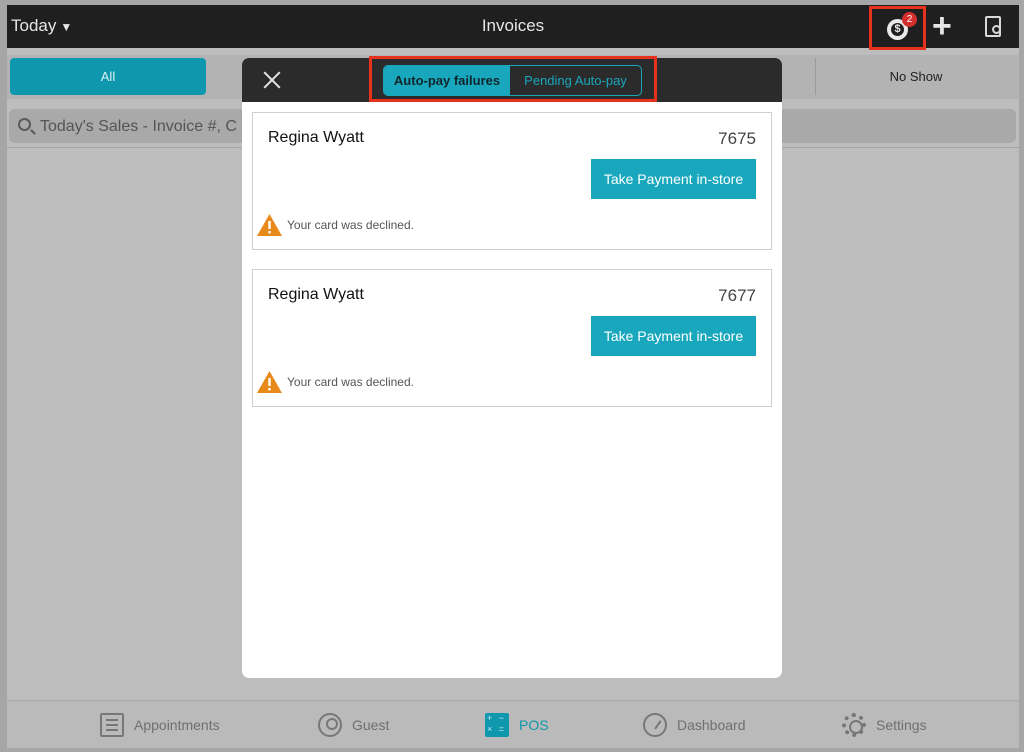 The width and height of the screenshot is (1024, 752). Describe the element at coordinates (371, 725) in the screenshot. I see `tab-label: Guest` at that location.